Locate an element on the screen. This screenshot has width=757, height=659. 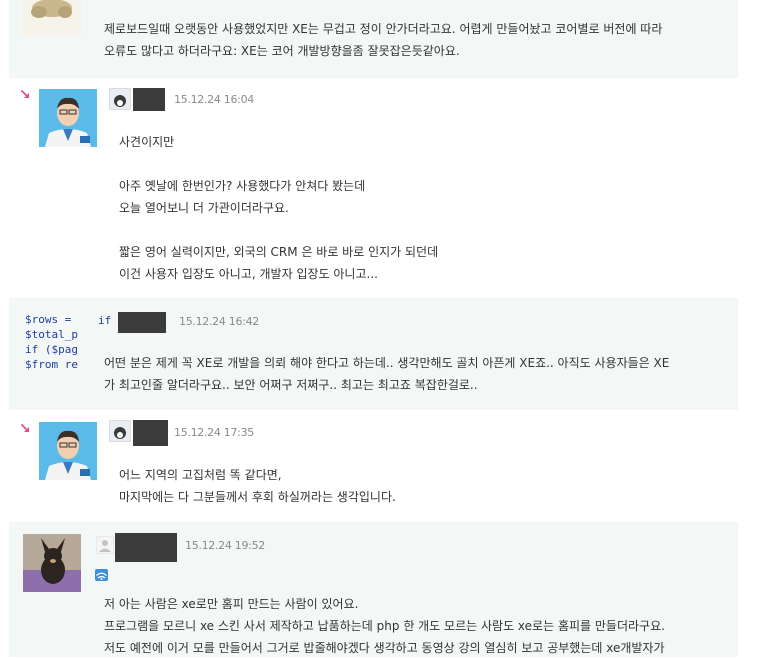
comment-date: 15.12.24 16:42 is located at coordinates (219, 321).